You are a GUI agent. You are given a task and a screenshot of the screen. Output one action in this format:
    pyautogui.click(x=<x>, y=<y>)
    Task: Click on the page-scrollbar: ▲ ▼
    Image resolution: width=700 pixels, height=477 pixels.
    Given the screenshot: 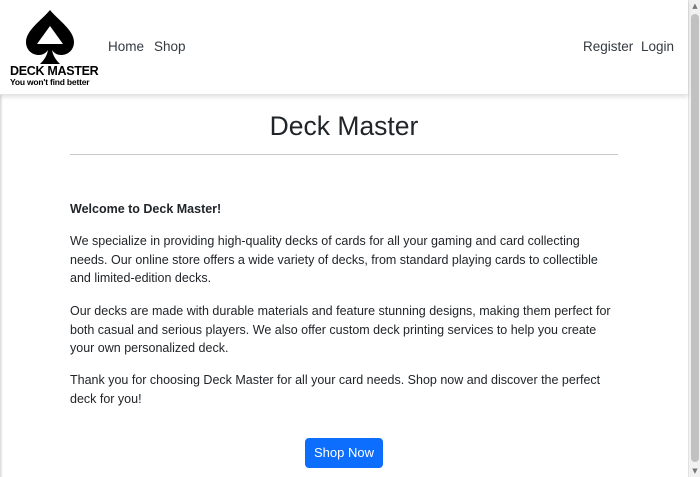 What is the action you would take?
    pyautogui.click(x=694, y=238)
    